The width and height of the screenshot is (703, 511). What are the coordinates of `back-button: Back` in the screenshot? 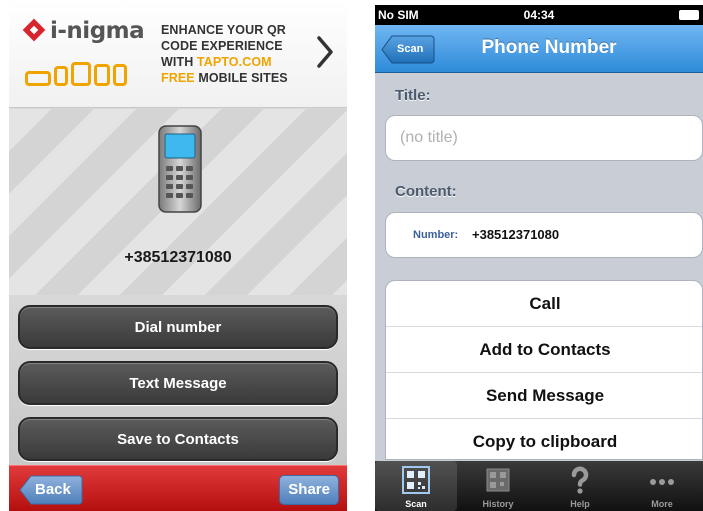 It's located at (51, 490).